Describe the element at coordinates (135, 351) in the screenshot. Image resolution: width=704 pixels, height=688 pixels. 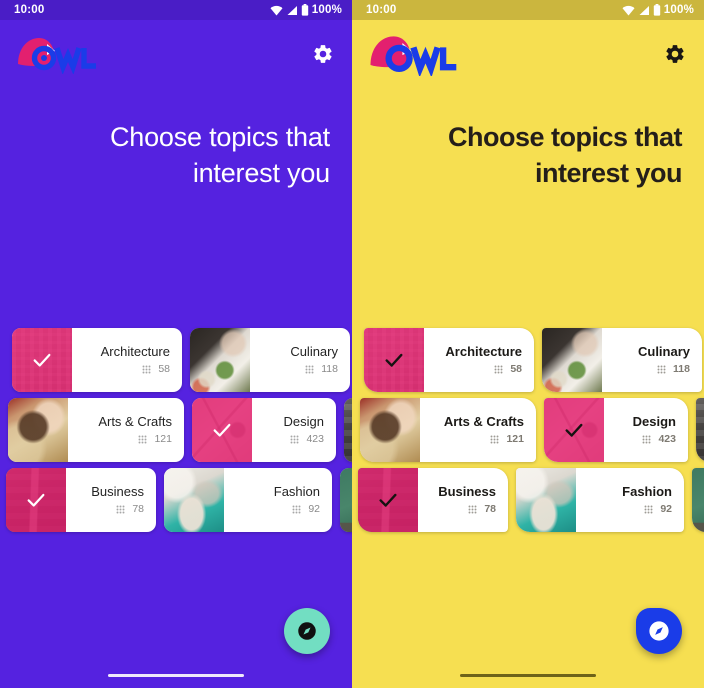
I see `topic-name: Architecture` at that location.